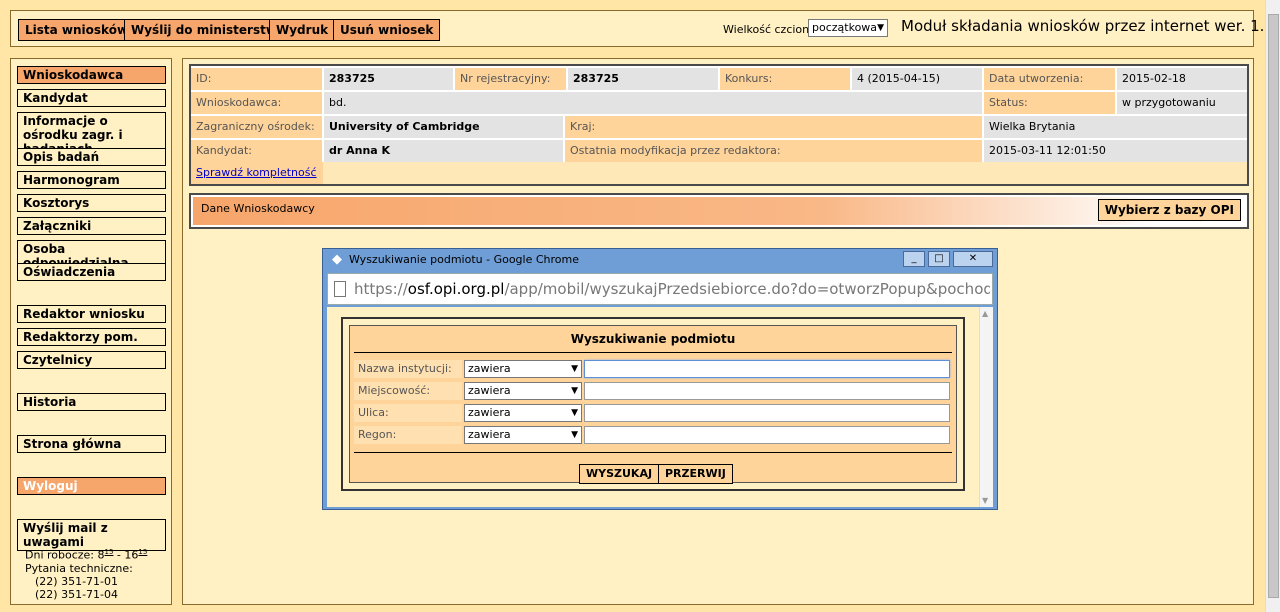 This screenshot has height=612, width=1280. I want to click on search-row-regon: Regon: zawiera ▼, so click(653, 435).